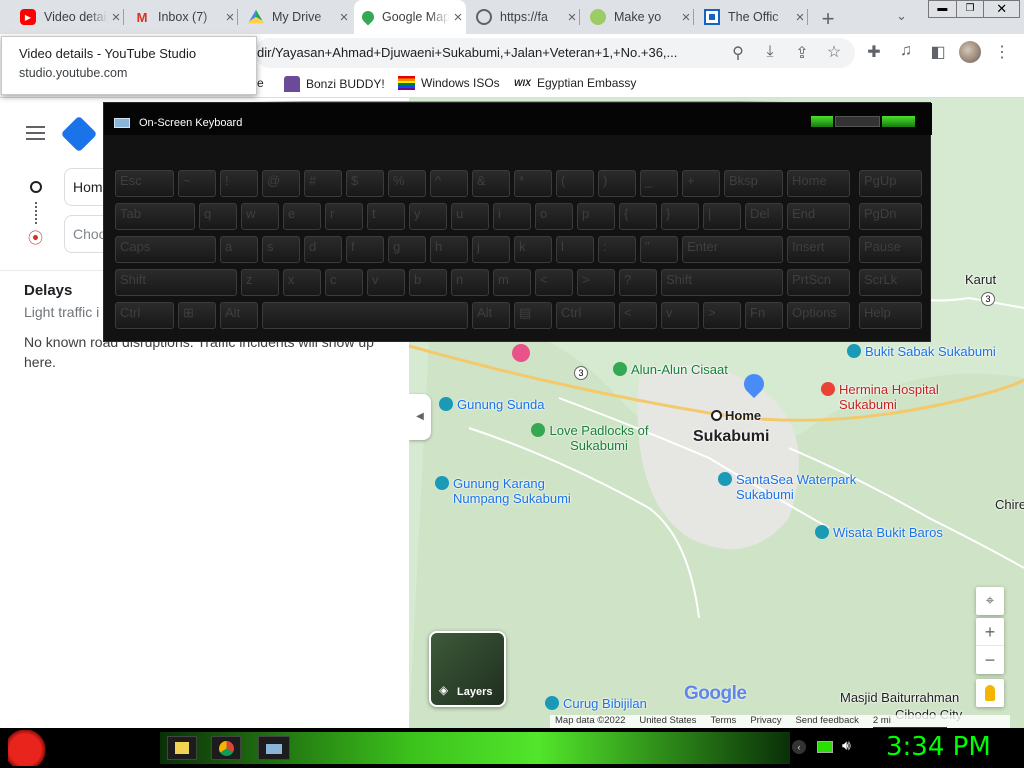 This screenshot has height=768, width=1024. Describe the element at coordinates (834, 52) in the screenshot. I see `bookmark-star-icon: ☆` at that location.